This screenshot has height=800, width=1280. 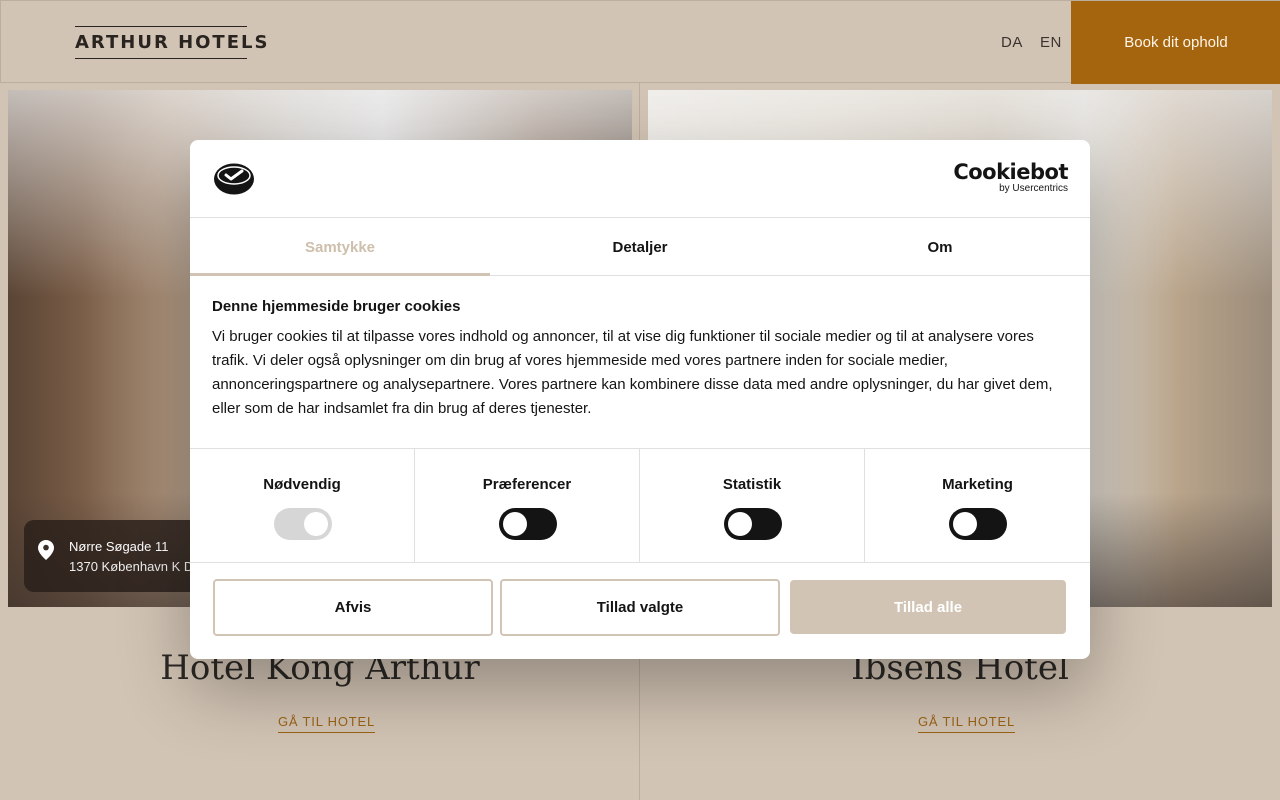 I want to click on lang-en-link: EN, so click(x=1051, y=42).